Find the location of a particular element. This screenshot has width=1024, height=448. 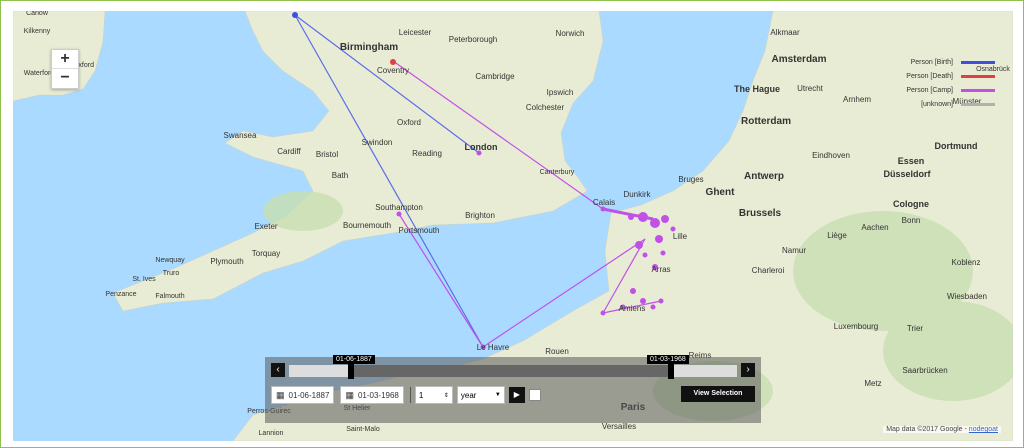

place-label: Utrecht is located at coordinates (810, 88).